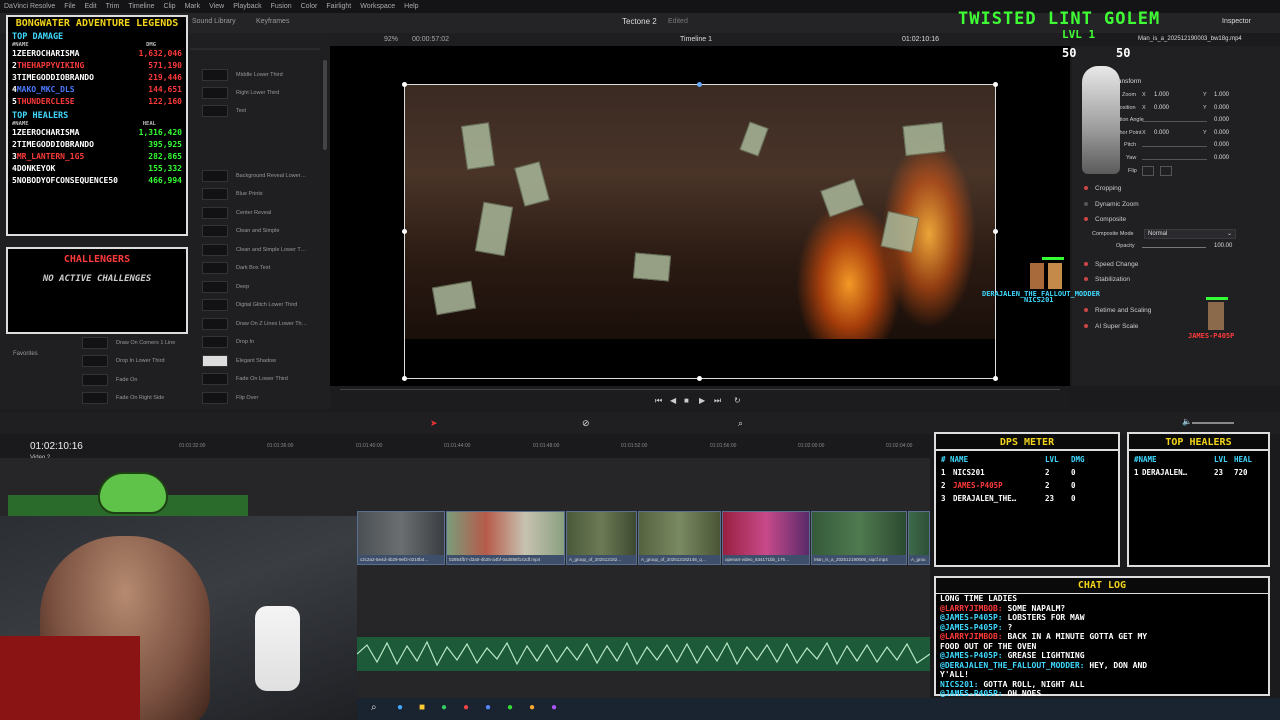  What do you see at coordinates (696, 39) in the screenshot?
I see `timeline-name: Timeline 1` at bounding box center [696, 39].